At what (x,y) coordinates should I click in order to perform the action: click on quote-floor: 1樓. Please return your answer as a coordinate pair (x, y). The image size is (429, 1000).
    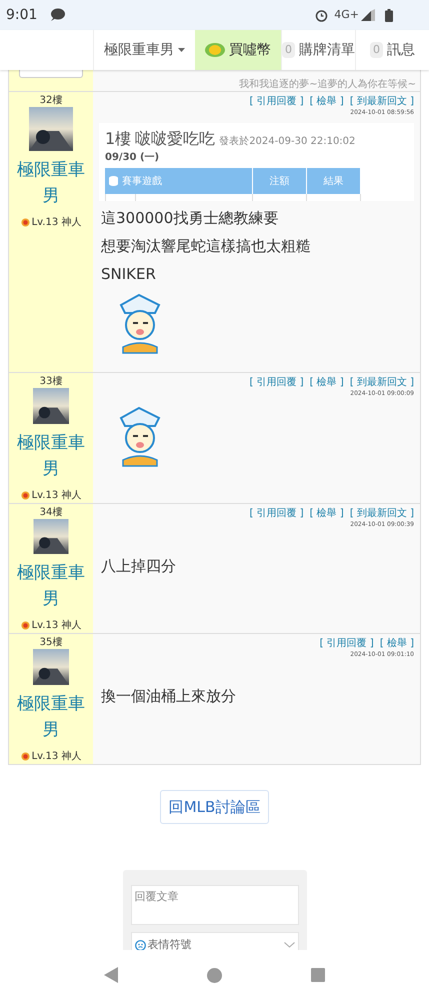
    Looking at the image, I should click on (118, 139).